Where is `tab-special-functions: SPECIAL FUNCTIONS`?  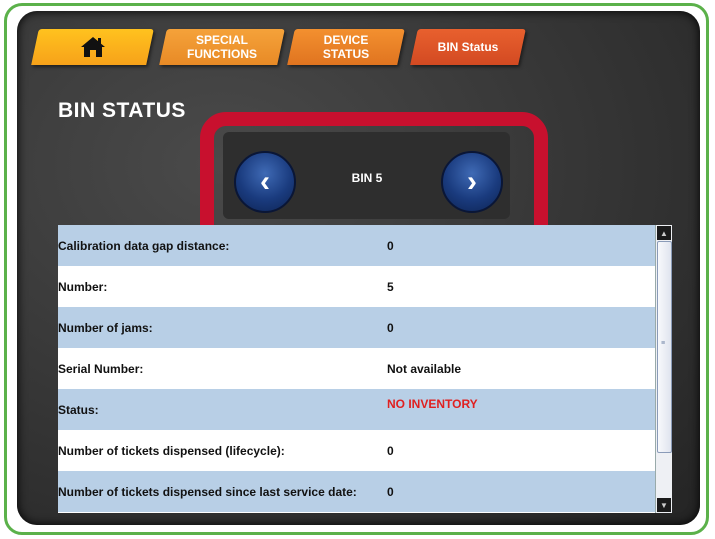 tab-special-functions: SPECIAL FUNCTIONS is located at coordinates (222, 47).